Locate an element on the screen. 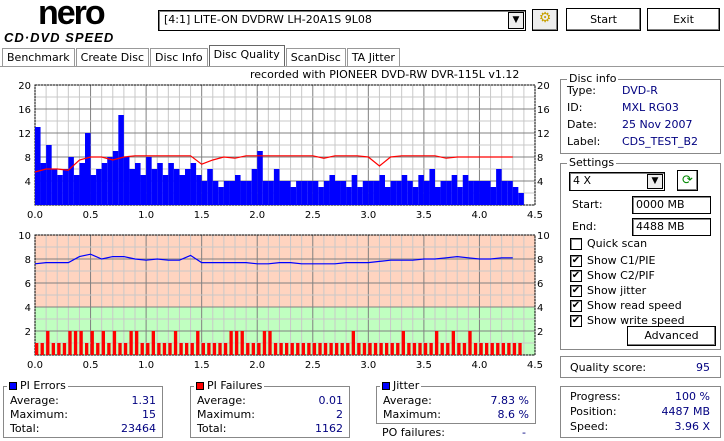 This screenshot has height=441, width=724. tab-scandisc: ScanDisc is located at coordinates (315, 57).